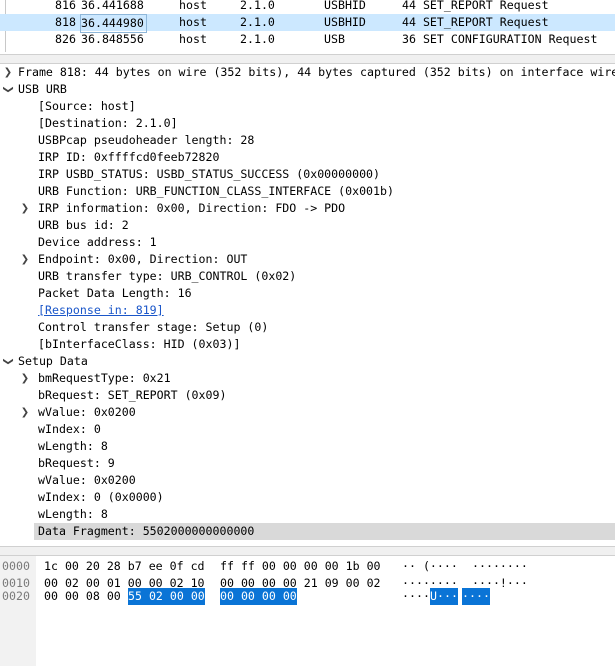 The height and width of the screenshot is (666, 615). I want to click on tree-item-label: [bInterfaceClass: HID (0x03)], so click(139, 344).